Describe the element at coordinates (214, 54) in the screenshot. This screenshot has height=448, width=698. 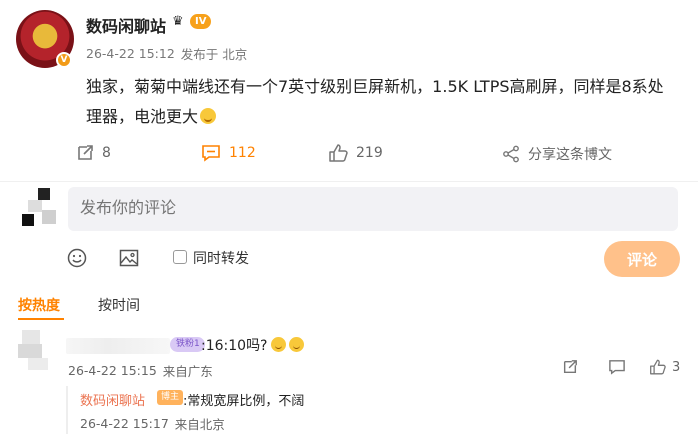
I see `post-source: 发布于 北京` at that location.